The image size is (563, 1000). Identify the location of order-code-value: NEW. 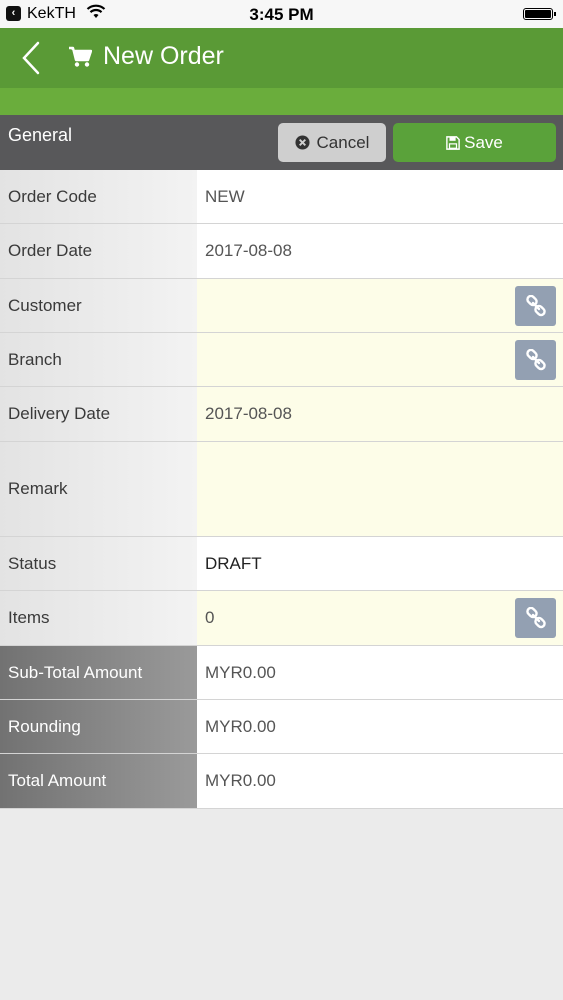
(380, 196).